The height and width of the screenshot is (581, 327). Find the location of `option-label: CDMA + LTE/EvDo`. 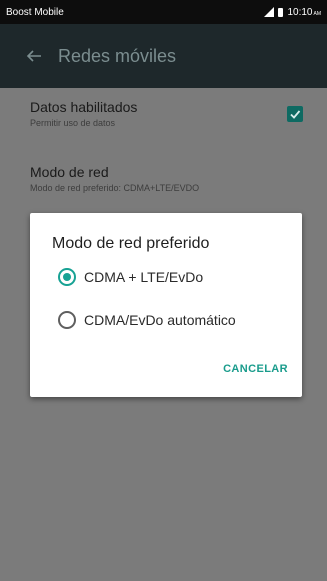

option-label: CDMA + LTE/EvDo is located at coordinates (144, 277).